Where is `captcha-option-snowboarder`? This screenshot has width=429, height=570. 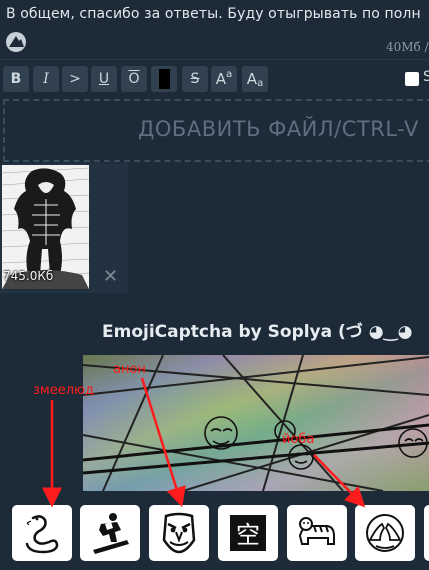 captcha-option-snowboarder is located at coordinates (110, 533).